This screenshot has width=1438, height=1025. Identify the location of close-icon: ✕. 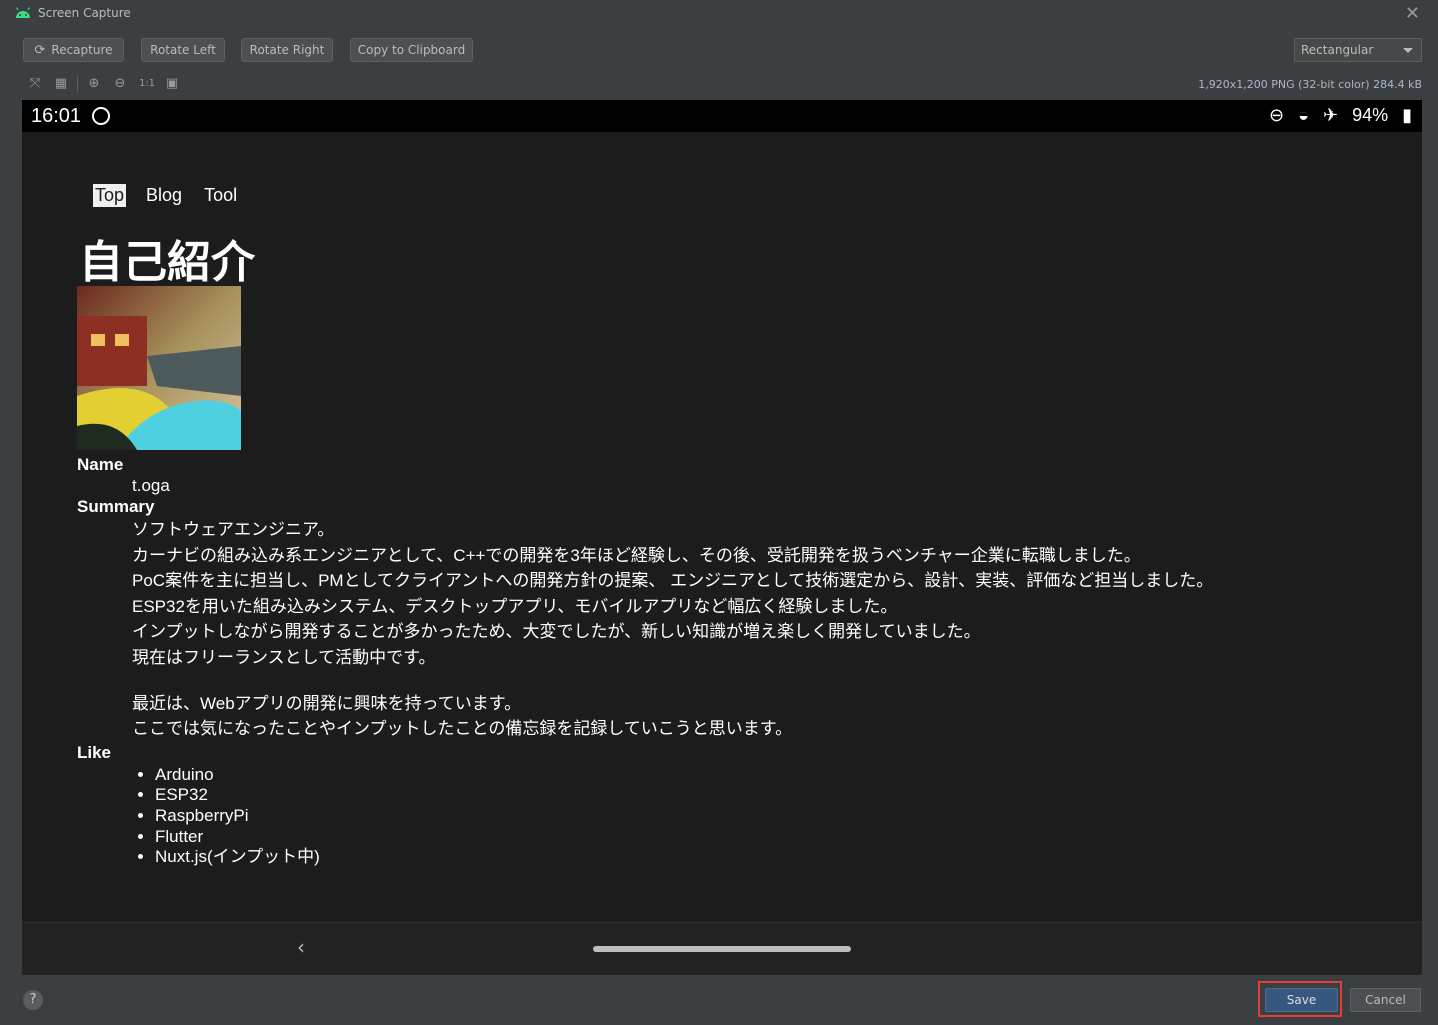
(1412, 13).